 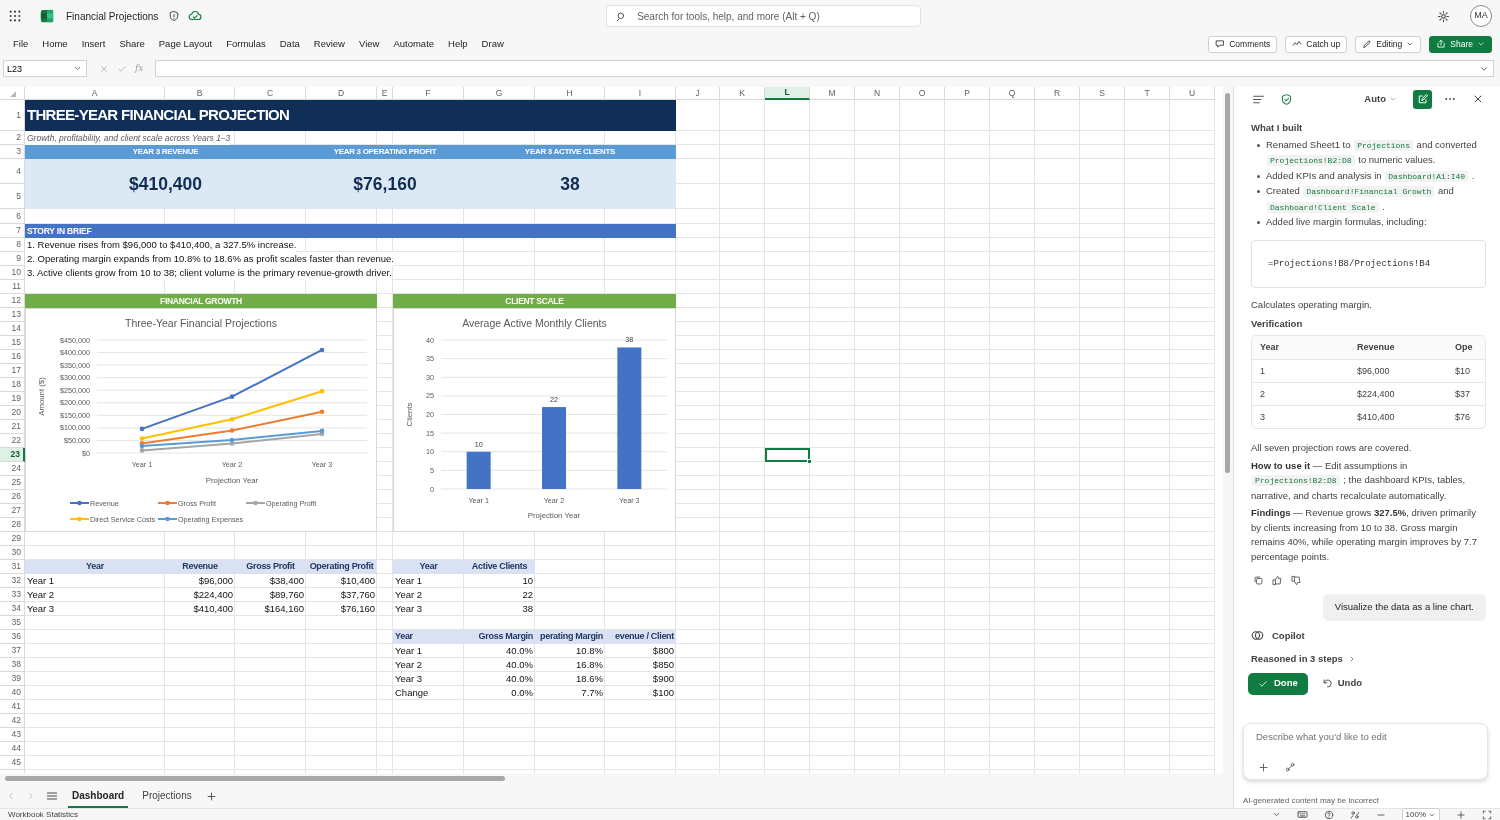 I want to click on fullscreen-icon, so click(x=1487, y=814).